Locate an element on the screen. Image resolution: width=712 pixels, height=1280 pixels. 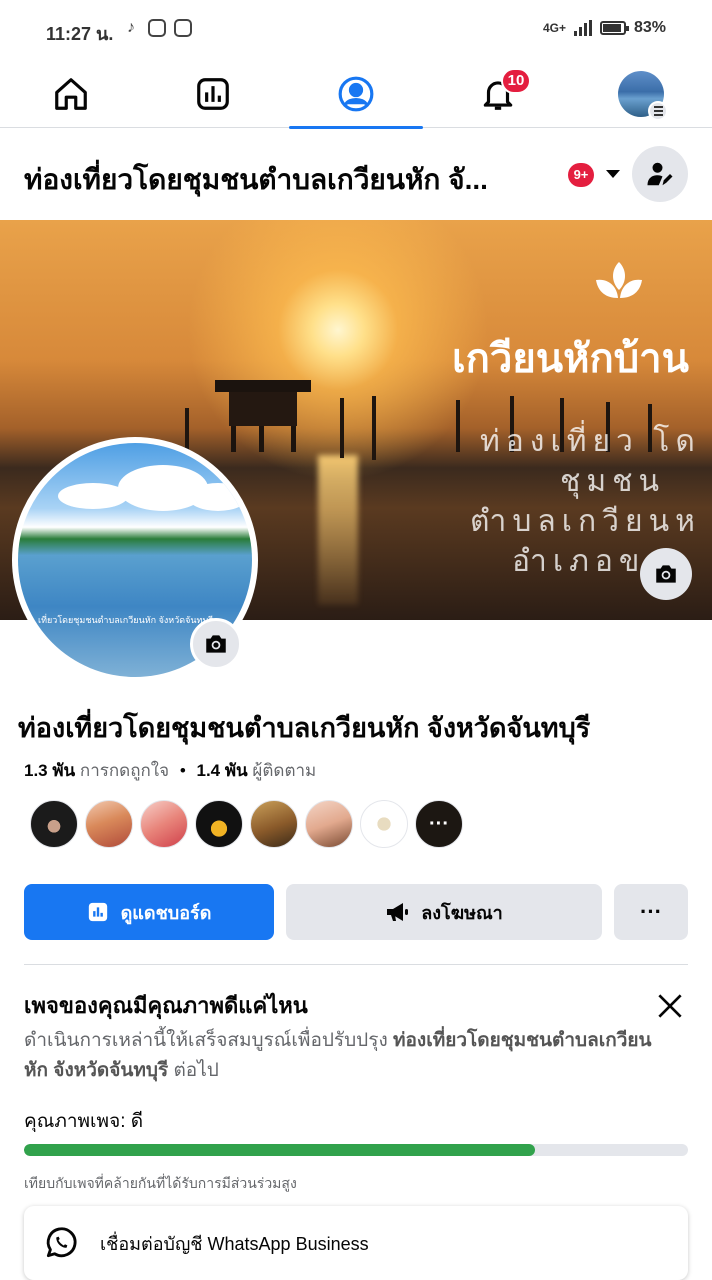
battery-percent: 83% is located at coordinates (649, 27).